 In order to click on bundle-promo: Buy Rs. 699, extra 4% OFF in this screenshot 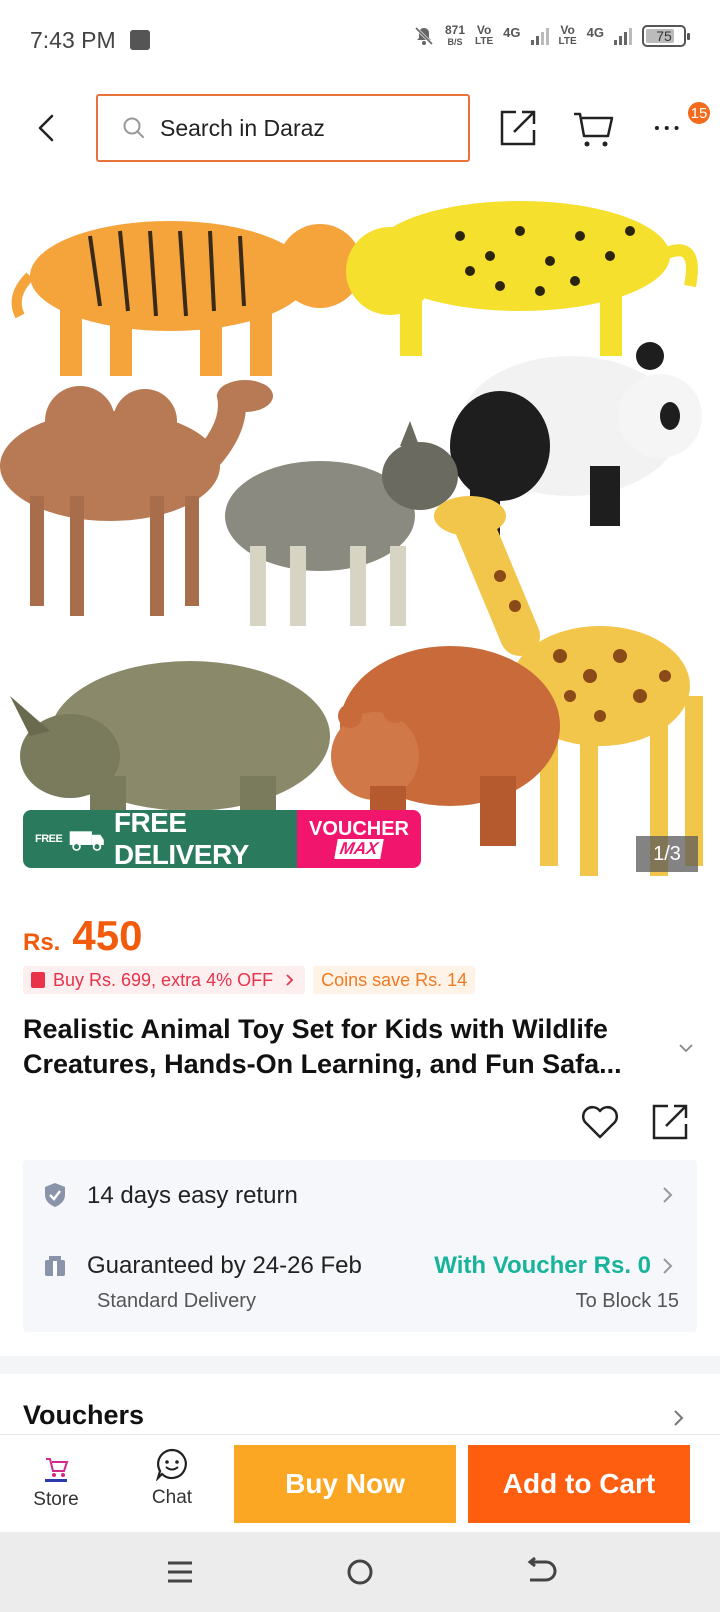, I will do `click(164, 980)`.